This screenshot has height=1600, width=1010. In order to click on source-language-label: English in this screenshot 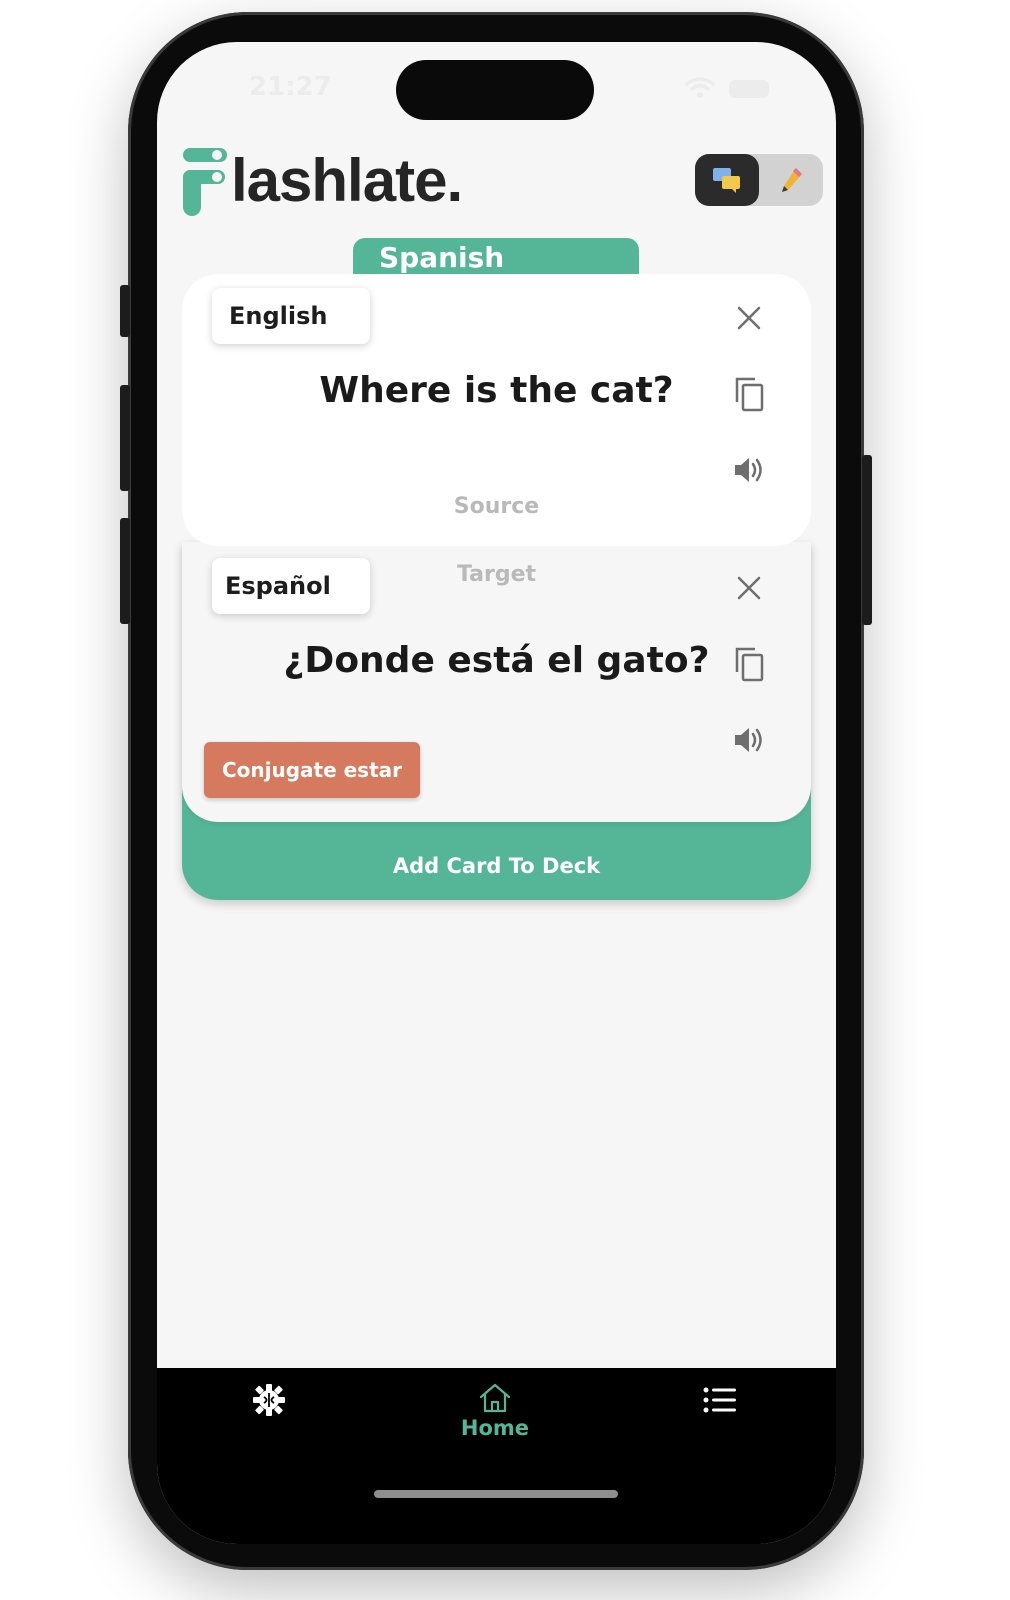, I will do `click(278, 316)`.